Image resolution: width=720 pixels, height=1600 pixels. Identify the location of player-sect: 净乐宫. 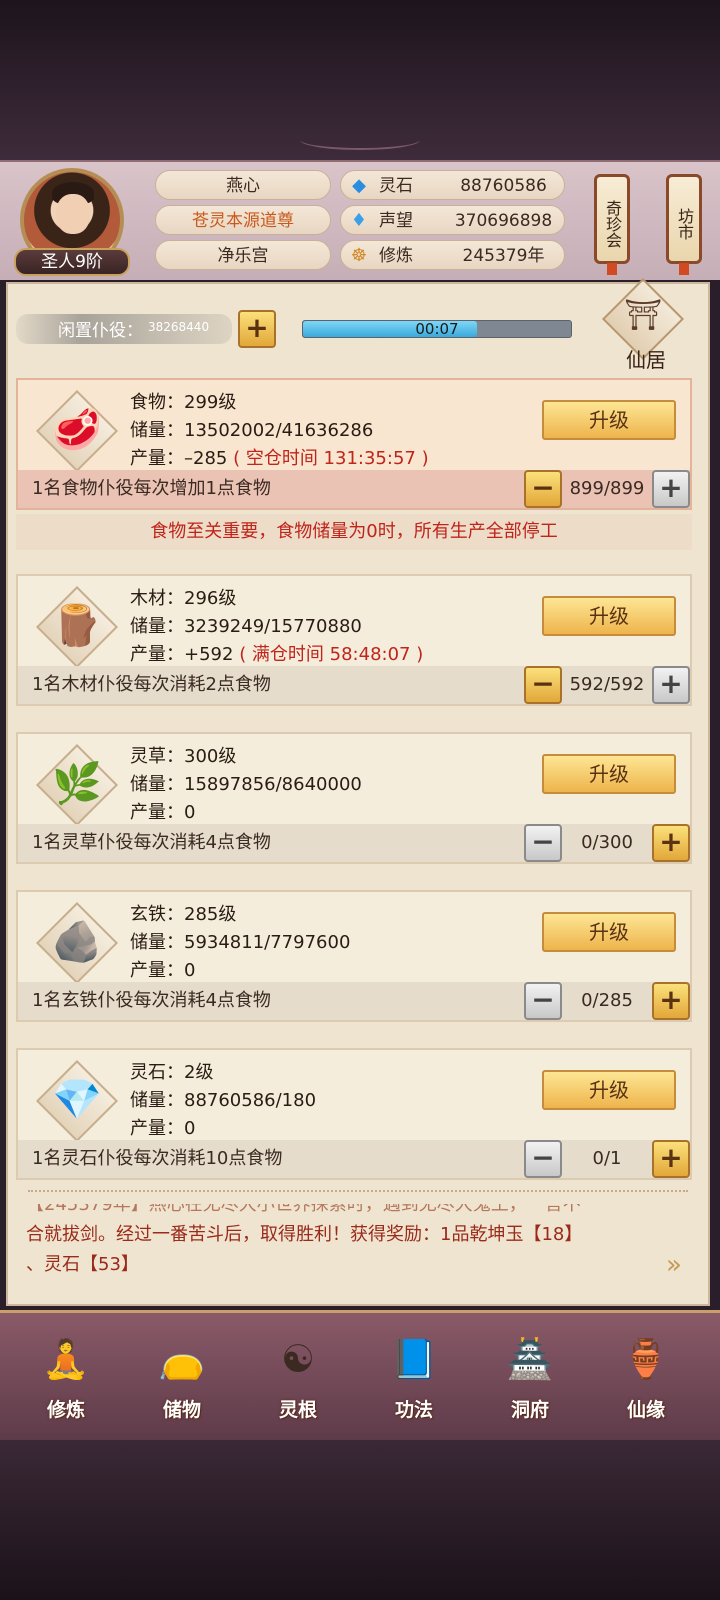
(243, 255).